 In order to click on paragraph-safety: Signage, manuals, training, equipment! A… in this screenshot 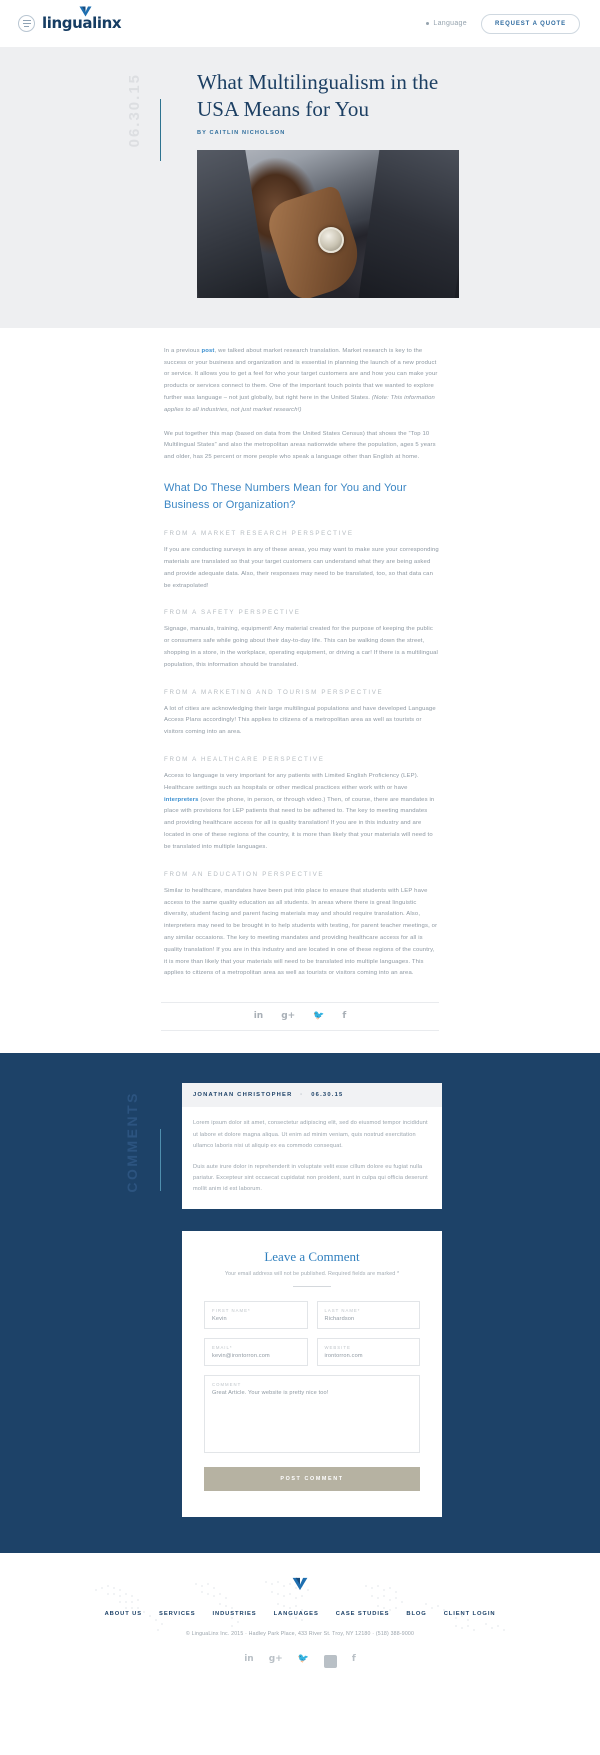, I will do `click(301, 647)`.